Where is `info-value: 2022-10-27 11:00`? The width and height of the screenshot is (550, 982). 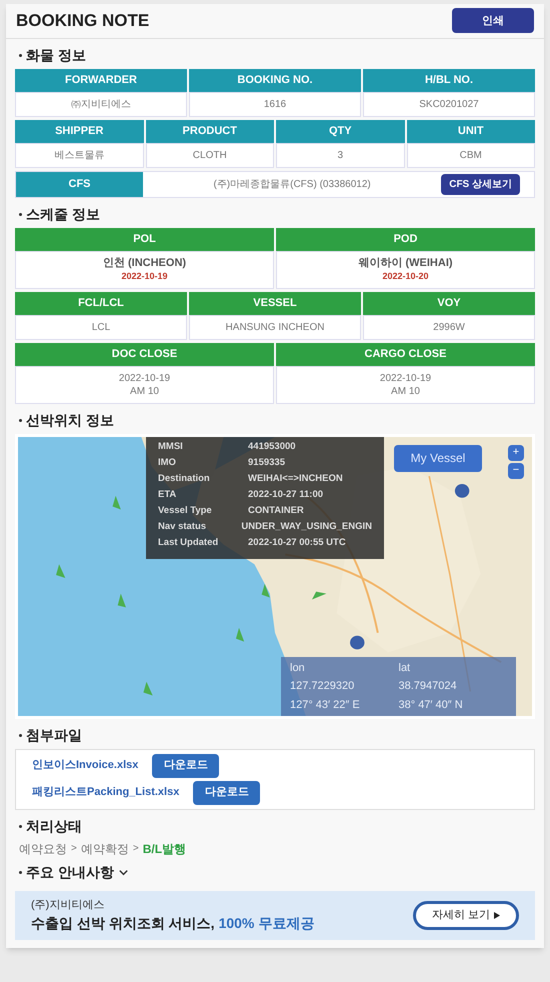 info-value: 2022-10-27 11:00 is located at coordinates (286, 495).